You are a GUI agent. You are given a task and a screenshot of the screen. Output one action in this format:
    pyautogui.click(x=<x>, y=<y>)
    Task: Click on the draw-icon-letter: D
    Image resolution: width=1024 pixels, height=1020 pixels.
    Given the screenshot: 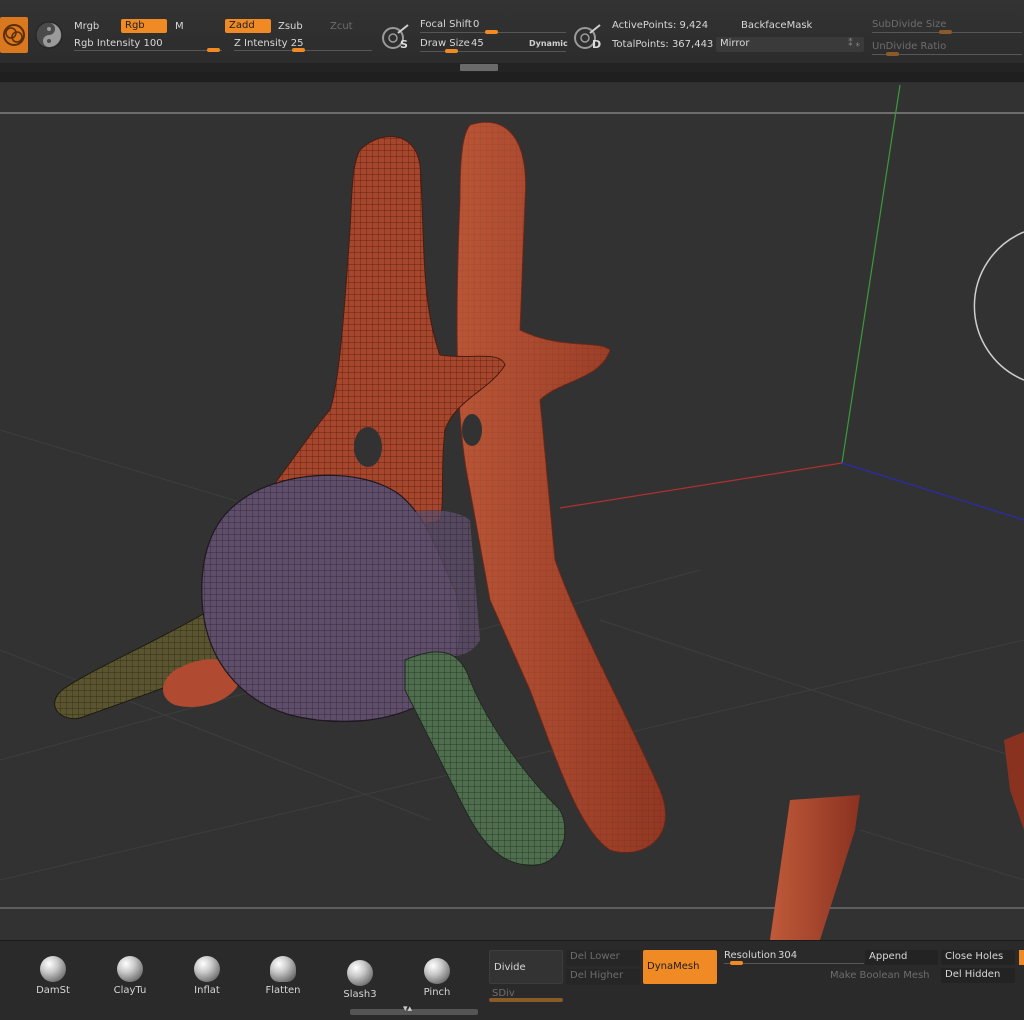 What is the action you would take?
    pyautogui.click(x=597, y=44)
    